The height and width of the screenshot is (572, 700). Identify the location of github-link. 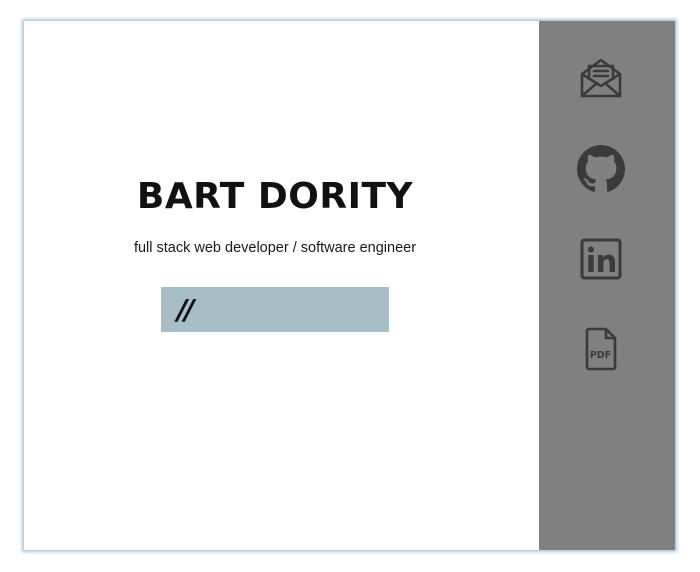
(601, 169).